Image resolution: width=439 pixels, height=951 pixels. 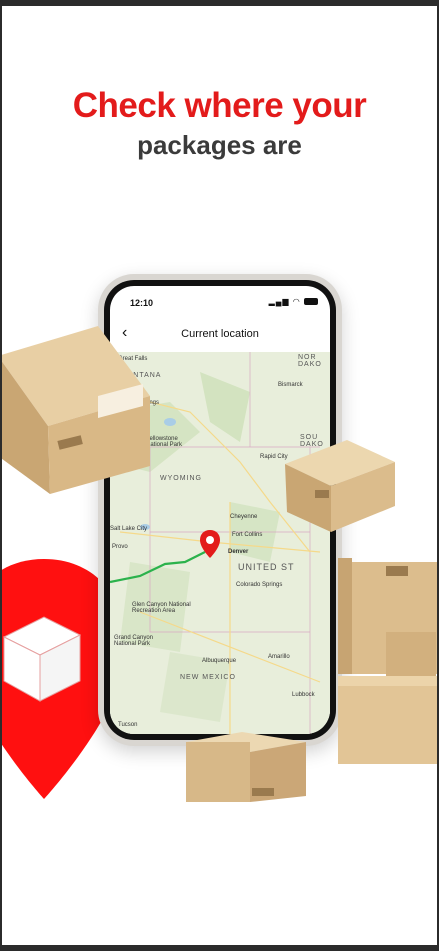 What do you see at coordinates (161, 608) in the screenshot?
I see `map-city-label: Glen Canyon National Recreation Area` at bounding box center [161, 608].